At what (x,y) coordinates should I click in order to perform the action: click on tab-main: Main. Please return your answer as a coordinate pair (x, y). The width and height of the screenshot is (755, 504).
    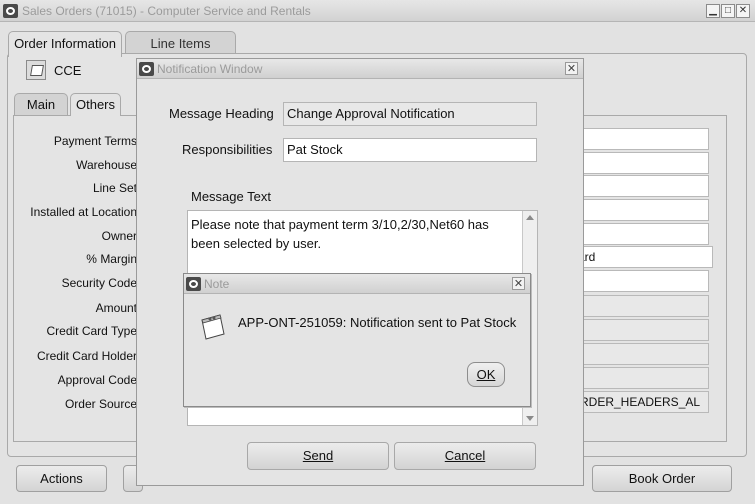
    Looking at the image, I should click on (41, 104).